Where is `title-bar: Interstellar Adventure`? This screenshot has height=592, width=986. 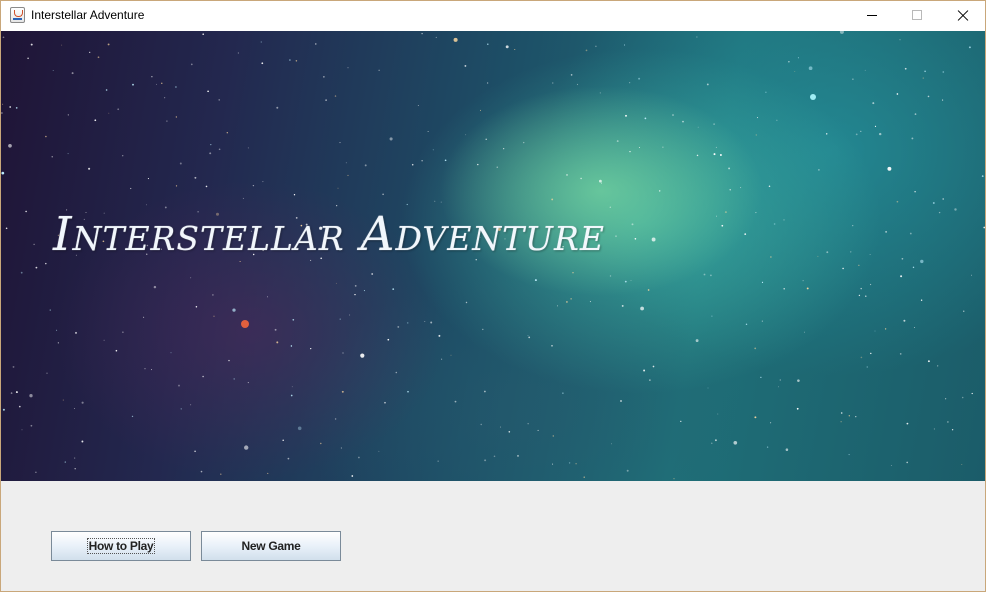 title-bar: Interstellar Adventure is located at coordinates (493, 16).